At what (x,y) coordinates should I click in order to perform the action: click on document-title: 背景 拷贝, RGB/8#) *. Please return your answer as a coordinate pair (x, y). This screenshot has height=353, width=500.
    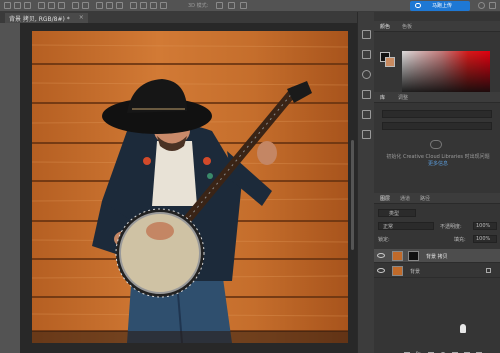
    Looking at the image, I should click on (39, 19).